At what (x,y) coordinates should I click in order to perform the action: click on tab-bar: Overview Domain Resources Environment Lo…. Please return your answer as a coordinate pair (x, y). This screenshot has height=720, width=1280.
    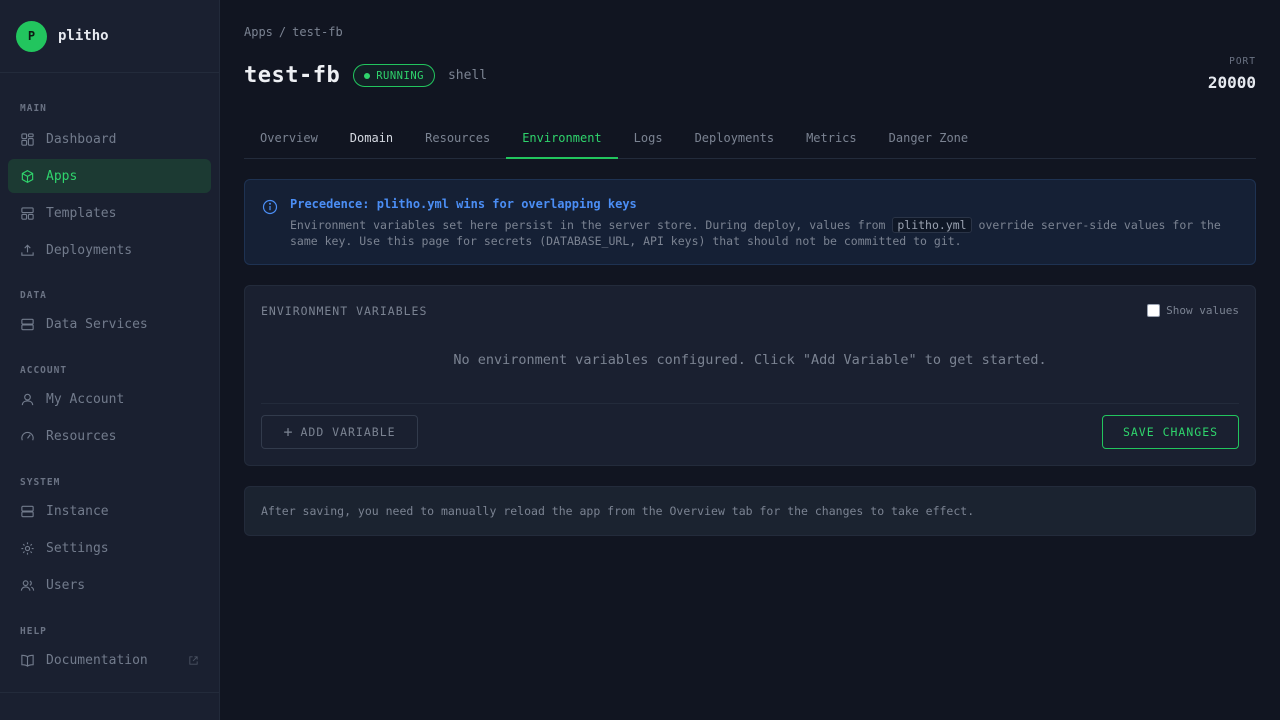
    Looking at the image, I should click on (750, 139).